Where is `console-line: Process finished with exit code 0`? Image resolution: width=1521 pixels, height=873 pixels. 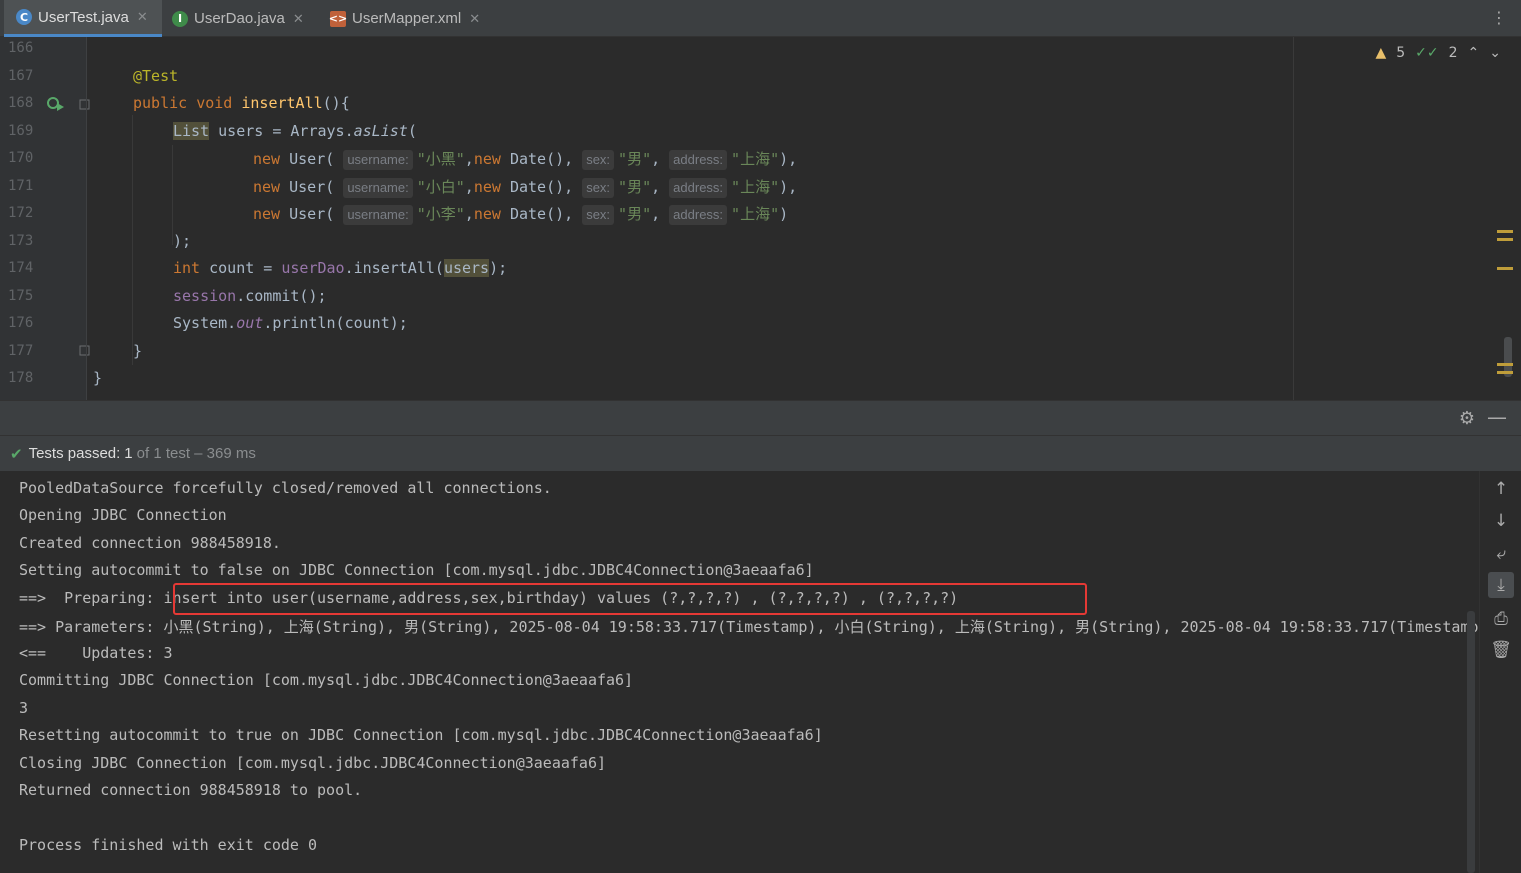 console-line: Process finished with exit code 0 is located at coordinates (168, 845).